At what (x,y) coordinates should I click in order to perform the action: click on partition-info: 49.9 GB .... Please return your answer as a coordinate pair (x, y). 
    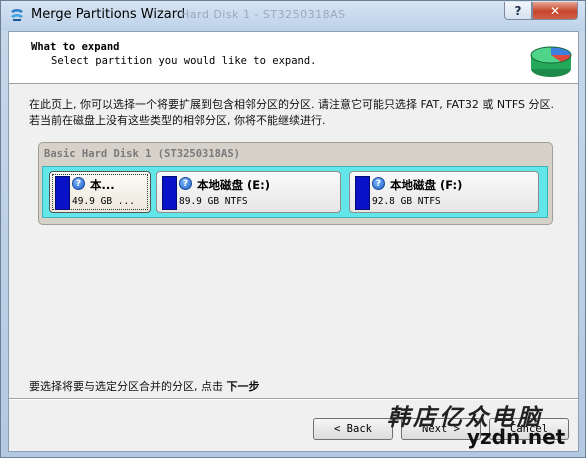
    Looking at the image, I should click on (103, 201).